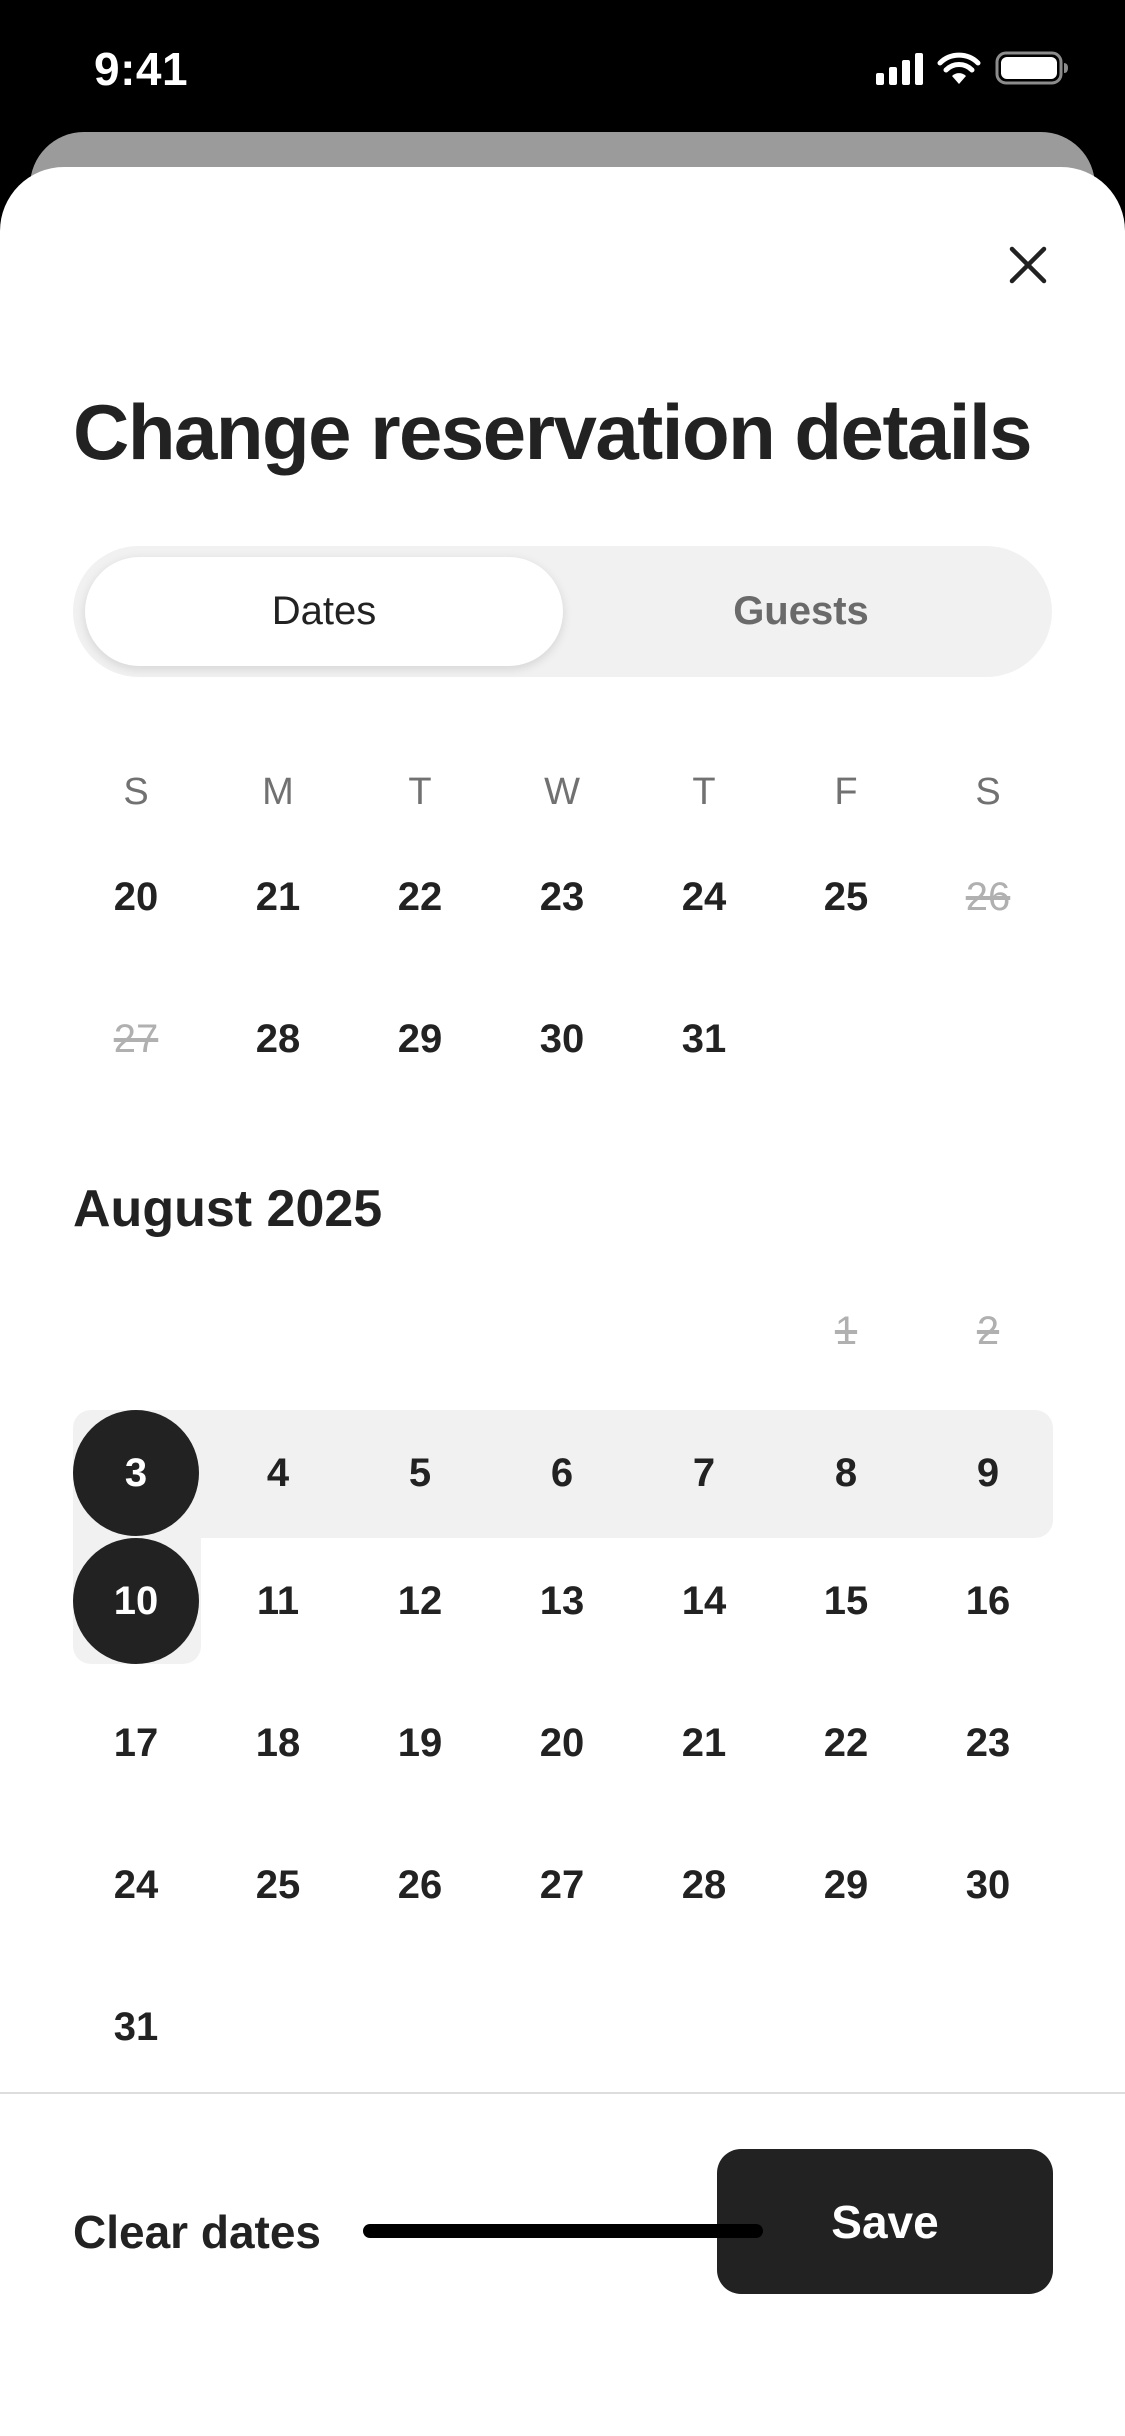 The image size is (1125, 2436). Describe the element at coordinates (801, 611) in the screenshot. I see `tab-guests: Guests` at that location.